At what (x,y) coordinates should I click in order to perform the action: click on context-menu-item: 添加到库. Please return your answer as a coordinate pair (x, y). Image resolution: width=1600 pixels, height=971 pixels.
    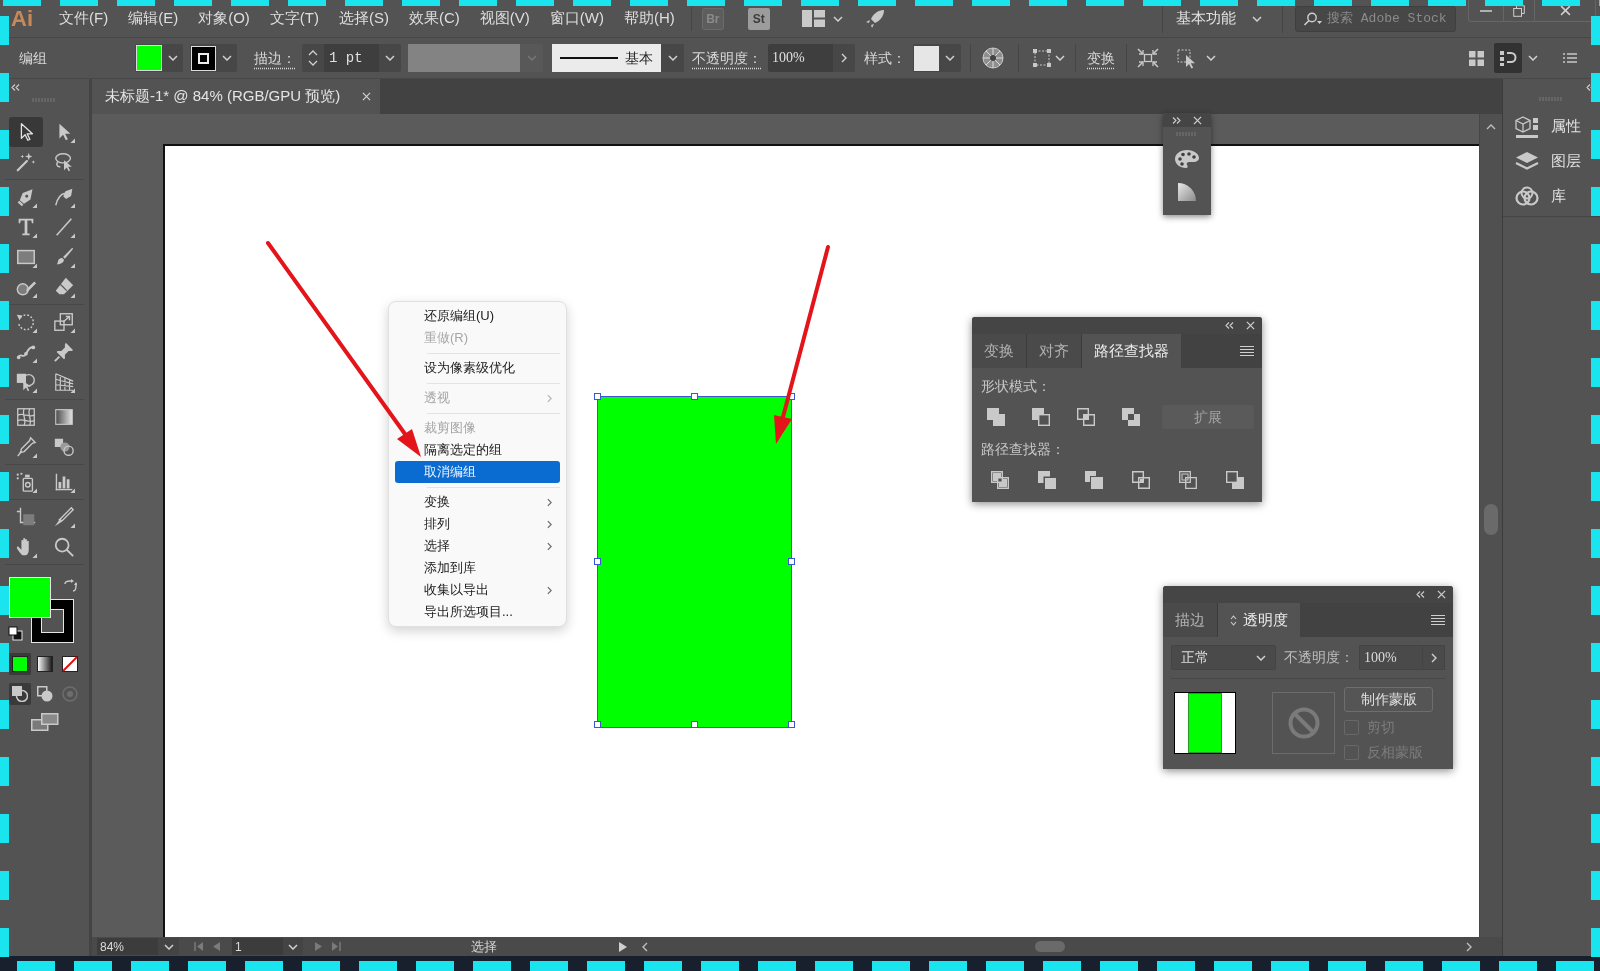
    Looking at the image, I should click on (477, 568).